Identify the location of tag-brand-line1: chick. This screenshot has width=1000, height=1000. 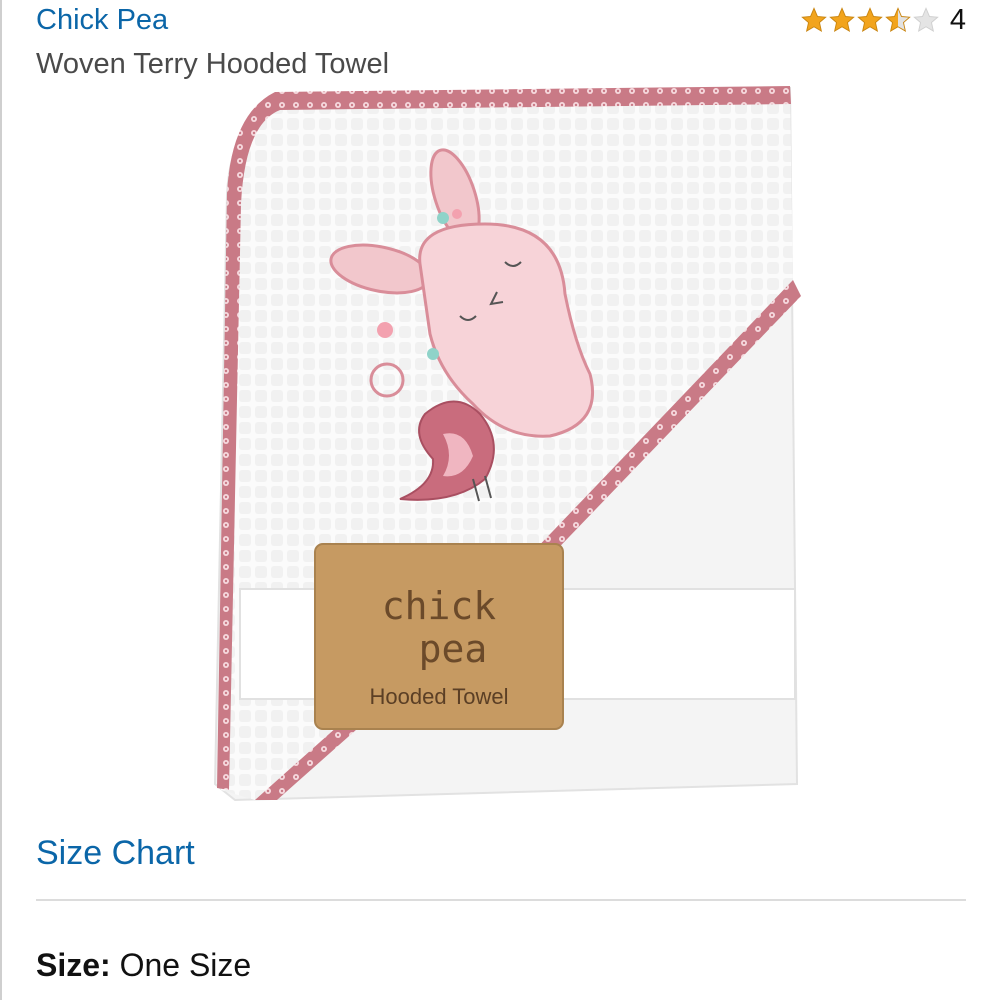
(439, 606).